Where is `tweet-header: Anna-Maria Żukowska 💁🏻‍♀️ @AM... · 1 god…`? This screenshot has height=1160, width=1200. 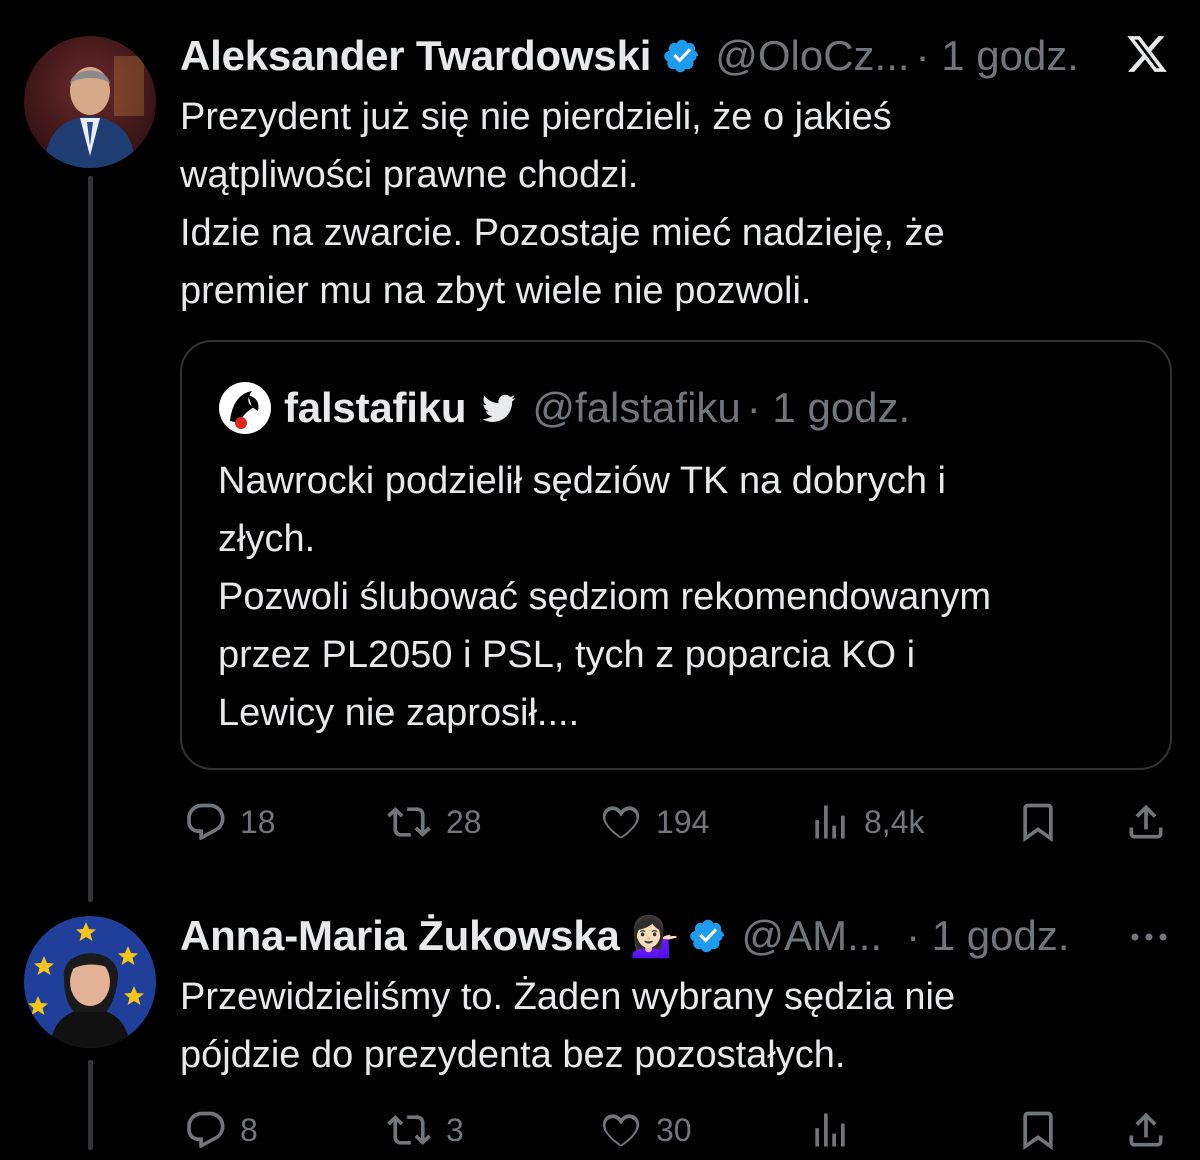 tweet-header: Anna-Maria Żukowska 💁🏻‍♀️ @AM... · 1 god… is located at coordinates (680, 936).